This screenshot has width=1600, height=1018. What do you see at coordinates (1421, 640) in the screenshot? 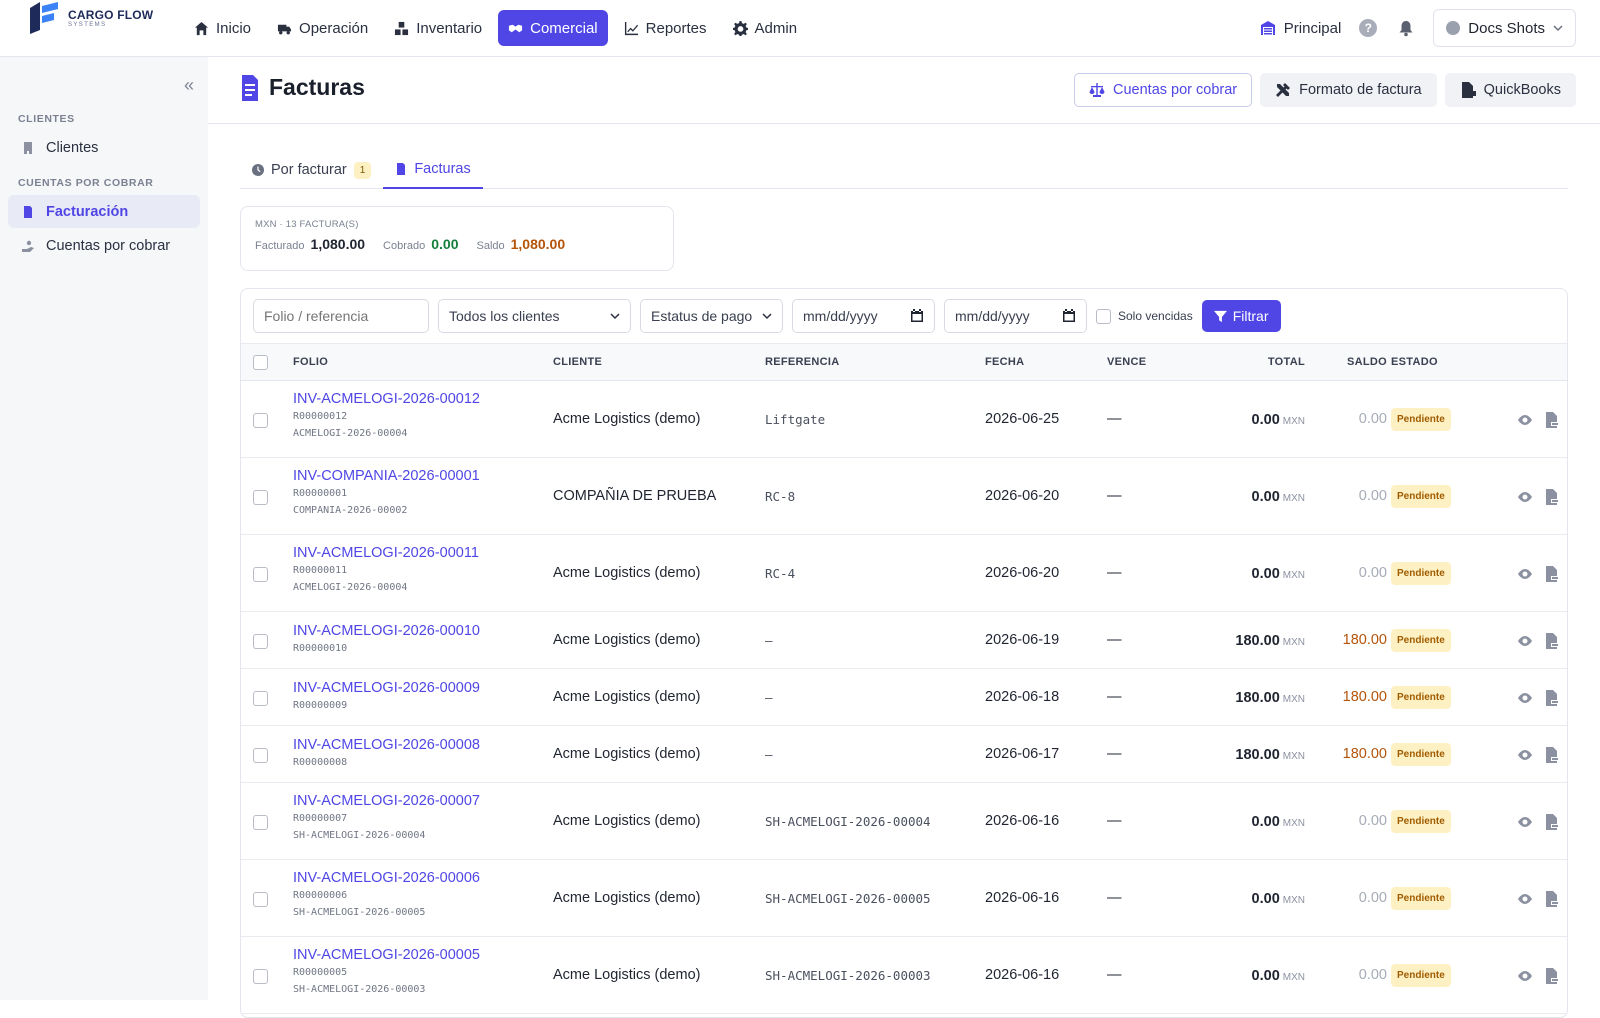
I see `status-badge: Pendiente` at bounding box center [1421, 640].